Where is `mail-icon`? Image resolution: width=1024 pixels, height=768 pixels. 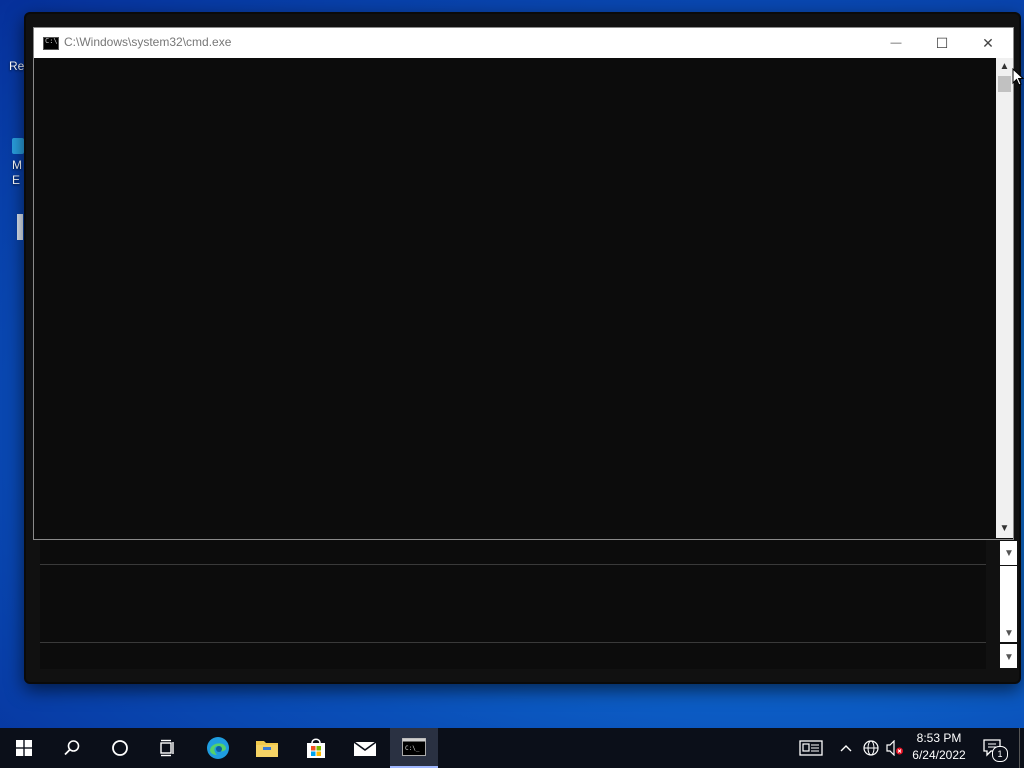 mail-icon is located at coordinates (365, 748).